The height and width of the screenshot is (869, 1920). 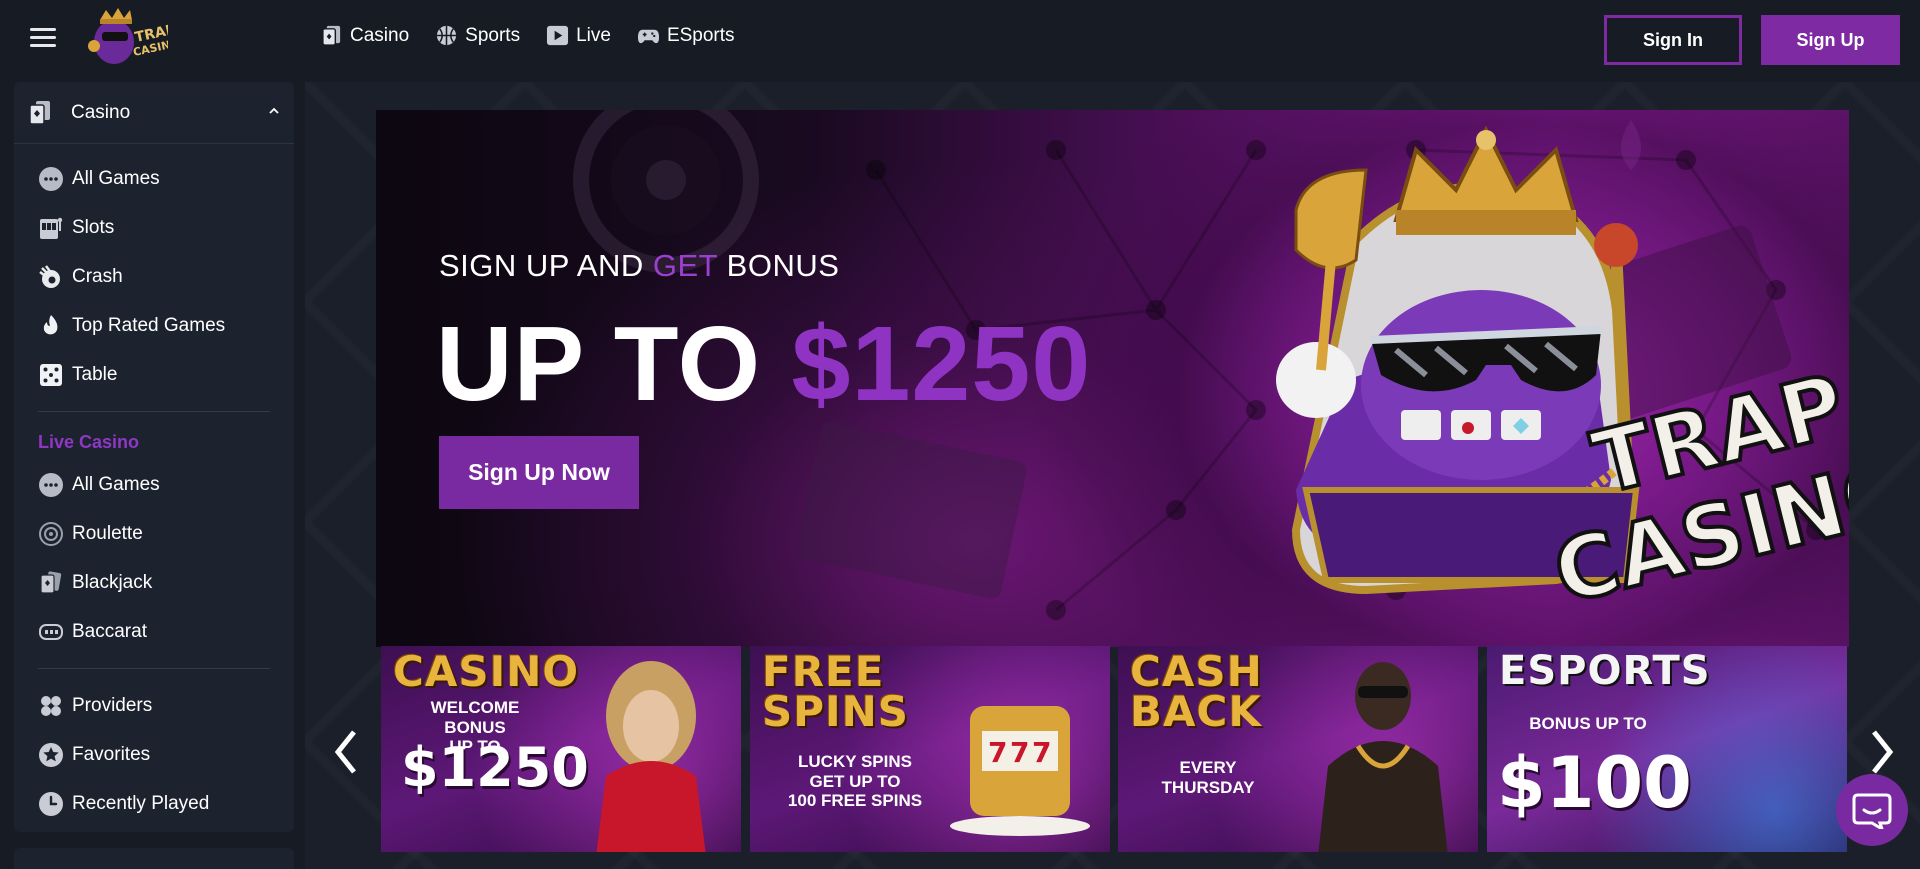 What do you see at coordinates (486, 671) in the screenshot?
I see `promo-title: CASINO` at bounding box center [486, 671].